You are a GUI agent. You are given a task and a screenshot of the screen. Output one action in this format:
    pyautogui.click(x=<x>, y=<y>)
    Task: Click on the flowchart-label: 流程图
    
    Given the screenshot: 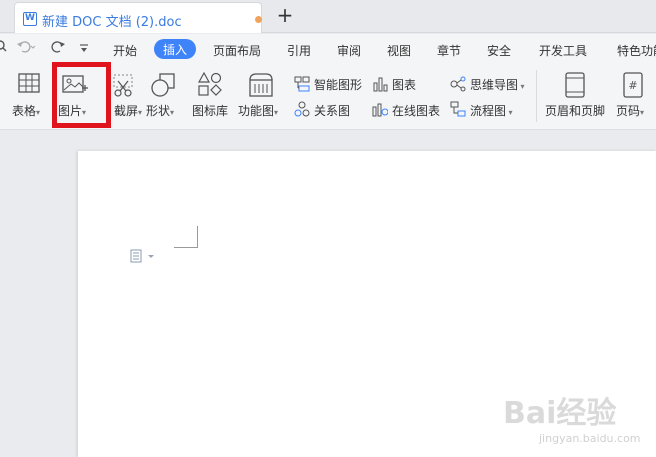 What is the action you would take?
    pyautogui.click(x=488, y=111)
    